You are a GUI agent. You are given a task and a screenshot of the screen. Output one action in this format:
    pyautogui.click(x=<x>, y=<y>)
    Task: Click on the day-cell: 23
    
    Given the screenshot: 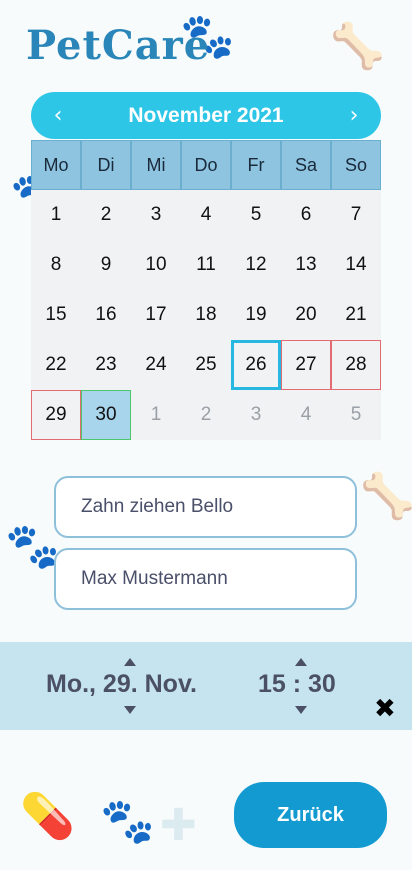 What is the action you would take?
    pyautogui.click(x=106, y=365)
    